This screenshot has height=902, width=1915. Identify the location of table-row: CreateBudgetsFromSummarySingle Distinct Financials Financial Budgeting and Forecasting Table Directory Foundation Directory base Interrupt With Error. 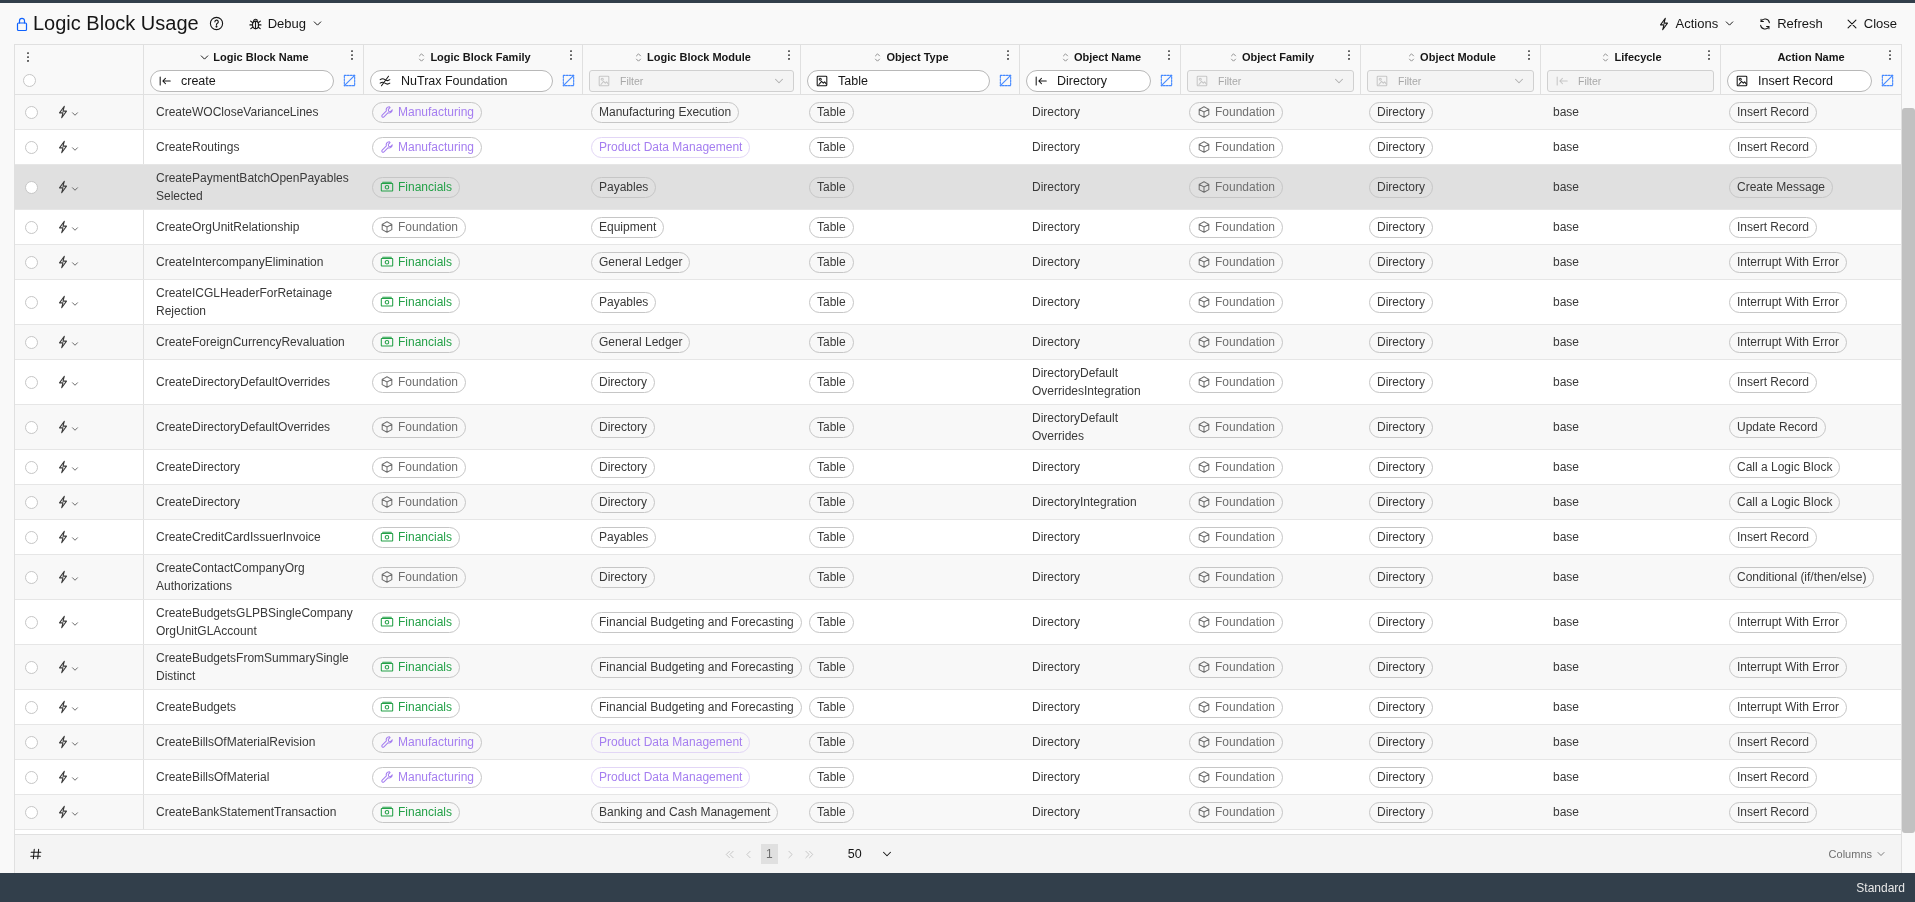
(958, 667).